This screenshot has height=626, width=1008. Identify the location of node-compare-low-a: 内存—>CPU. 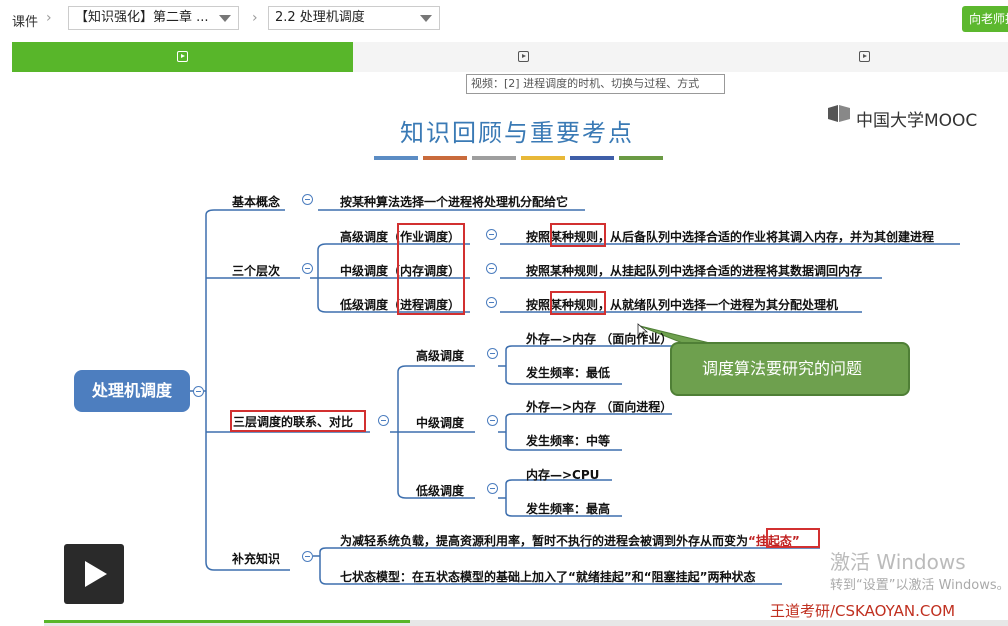
(563, 475).